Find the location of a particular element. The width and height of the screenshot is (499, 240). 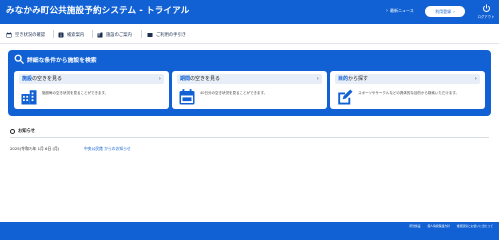

footer-link-privacy: 個人情報保護方針 is located at coordinates (438, 226).